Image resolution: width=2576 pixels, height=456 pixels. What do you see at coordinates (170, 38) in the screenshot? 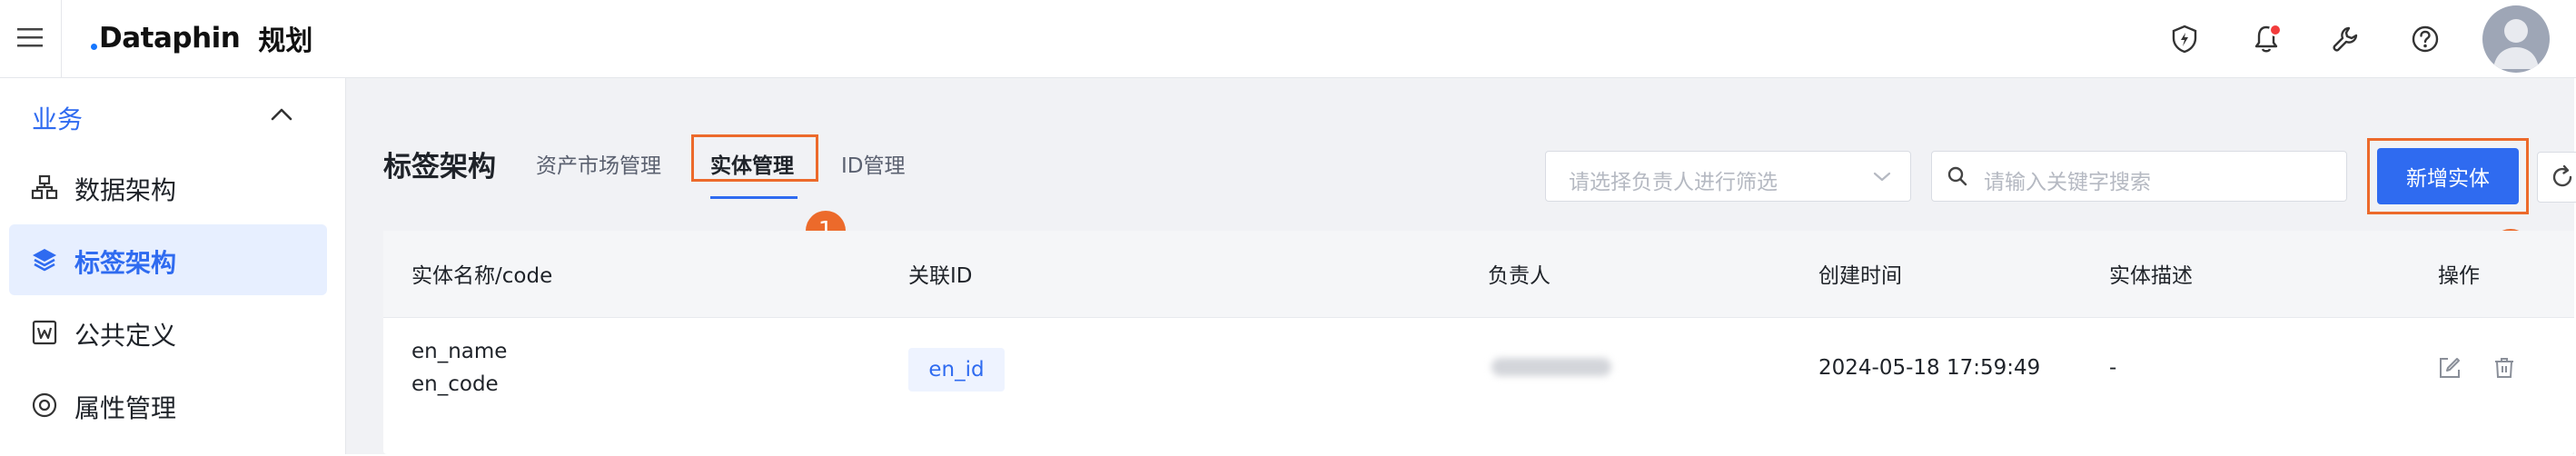
I see `logo-text: Dataphin` at bounding box center [170, 38].